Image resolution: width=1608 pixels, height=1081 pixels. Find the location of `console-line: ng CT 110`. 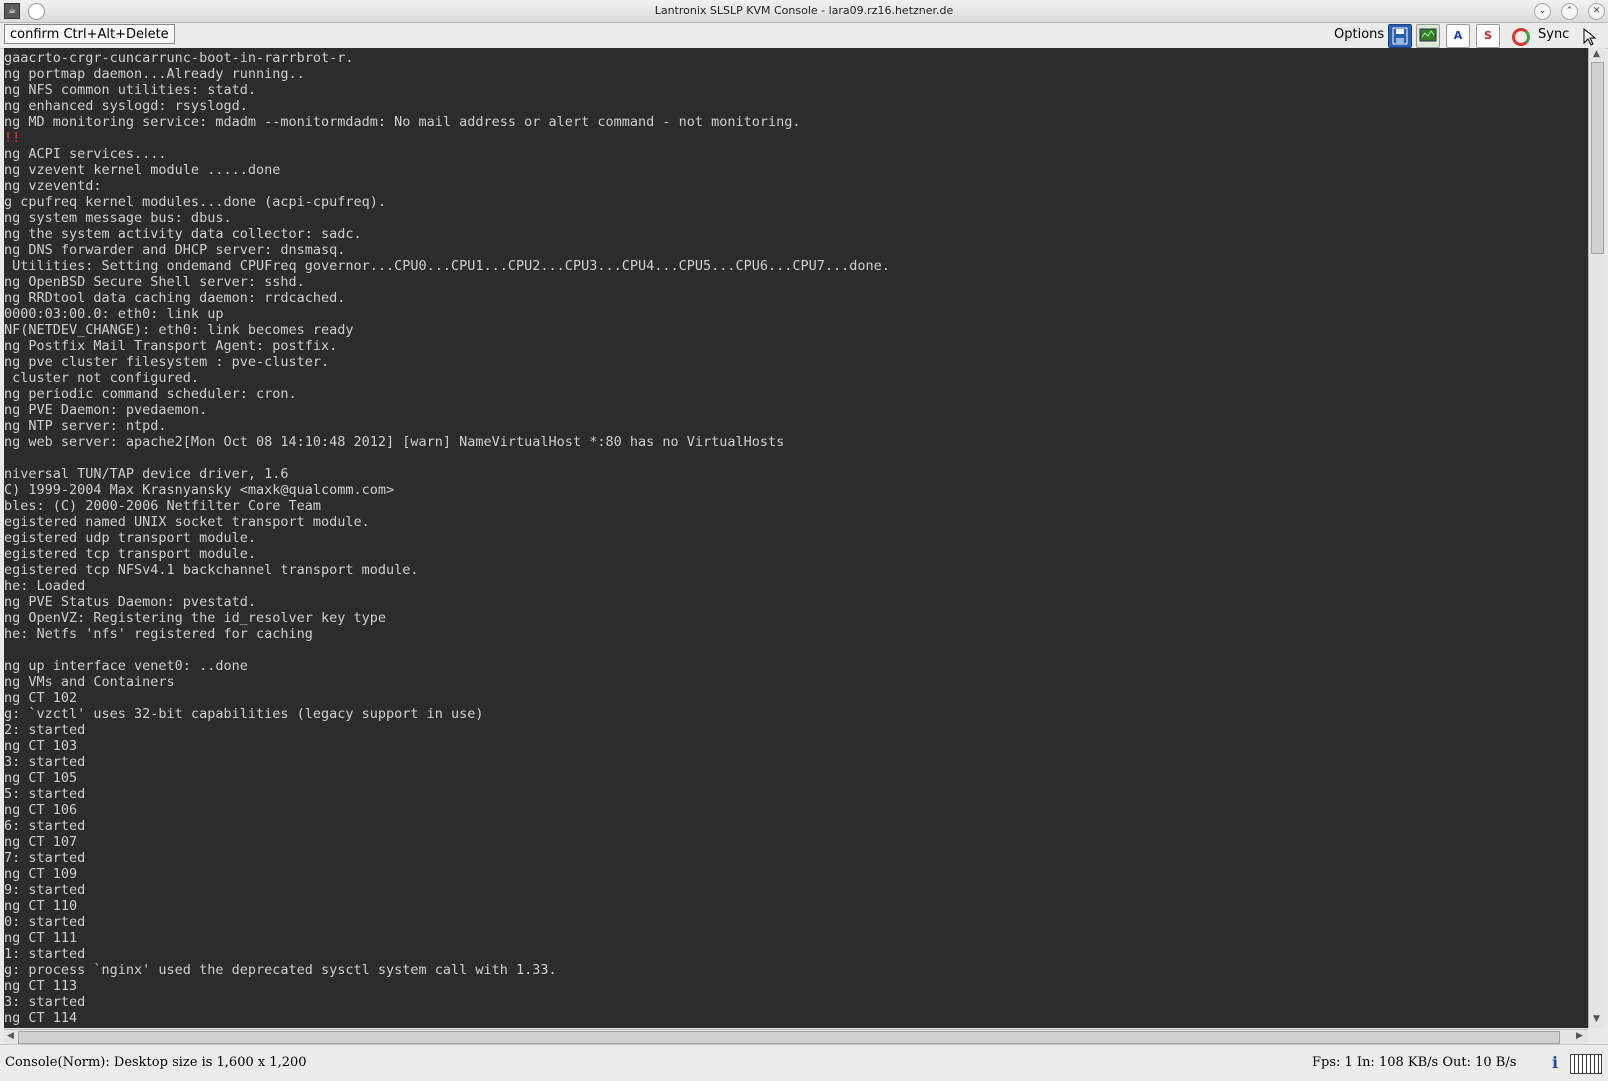

console-line: ng CT 110 is located at coordinates (41, 906).